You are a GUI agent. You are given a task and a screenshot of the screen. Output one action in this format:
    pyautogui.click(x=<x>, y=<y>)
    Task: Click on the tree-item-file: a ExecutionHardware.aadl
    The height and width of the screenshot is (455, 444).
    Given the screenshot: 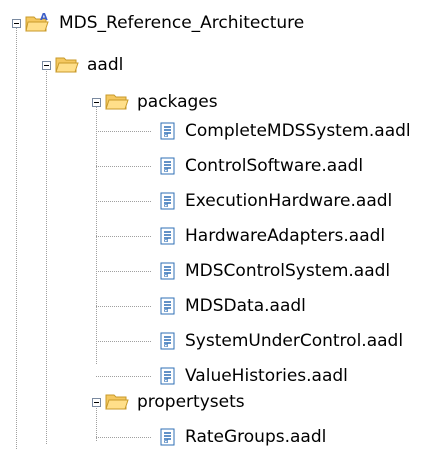 What is the action you would take?
    pyautogui.click(x=275, y=201)
    